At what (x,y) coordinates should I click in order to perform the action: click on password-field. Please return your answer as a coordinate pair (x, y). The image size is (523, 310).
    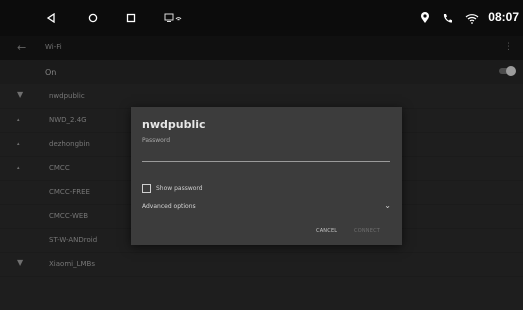
    Looking at the image, I should click on (266, 154).